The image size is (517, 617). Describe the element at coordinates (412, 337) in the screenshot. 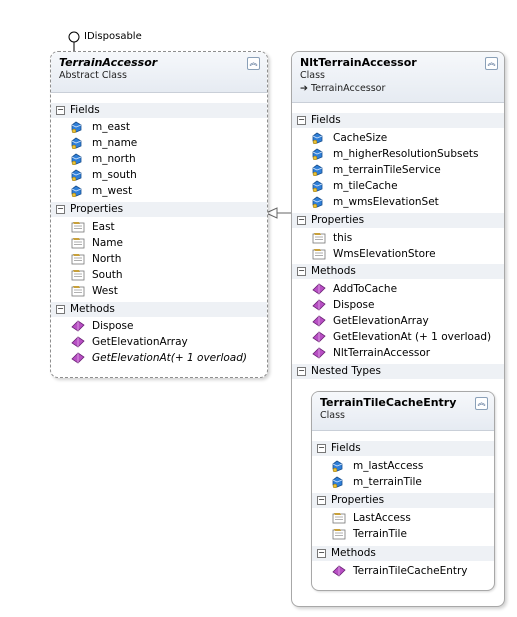

I see `method-name: GetElevationAt (+ 1 overload)` at that location.